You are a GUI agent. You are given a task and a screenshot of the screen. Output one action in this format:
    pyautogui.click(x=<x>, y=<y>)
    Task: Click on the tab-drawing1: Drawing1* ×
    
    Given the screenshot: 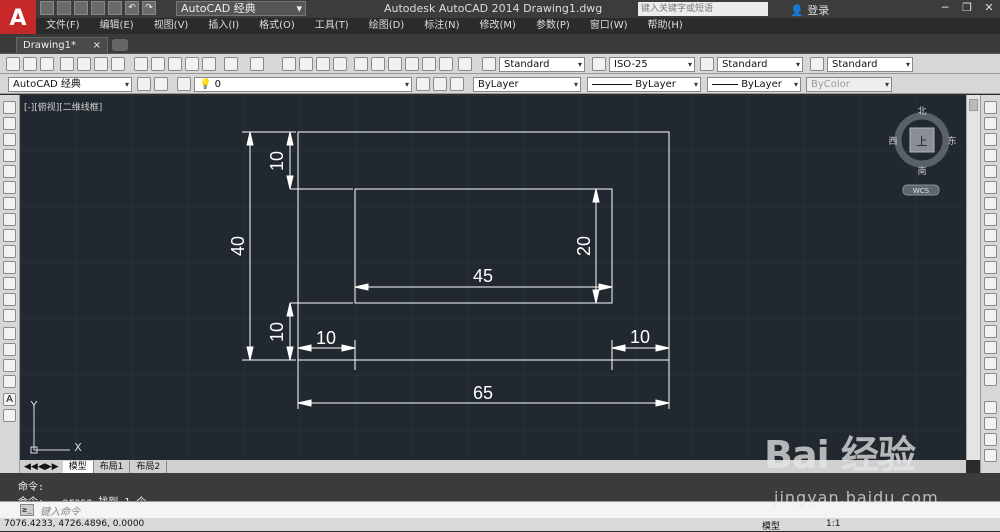 What is the action you would take?
    pyautogui.click(x=62, y=45)
    